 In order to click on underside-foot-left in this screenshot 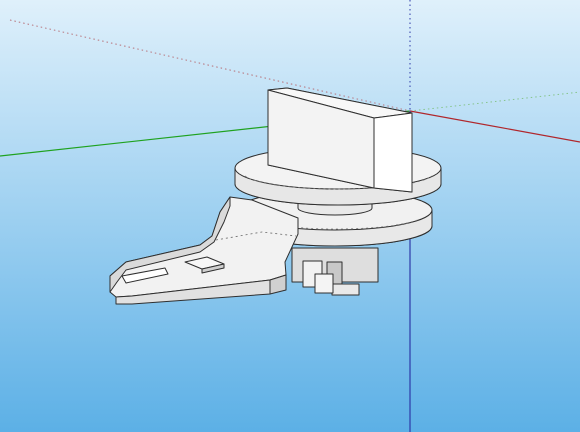, I will do `click(324, 283)`.